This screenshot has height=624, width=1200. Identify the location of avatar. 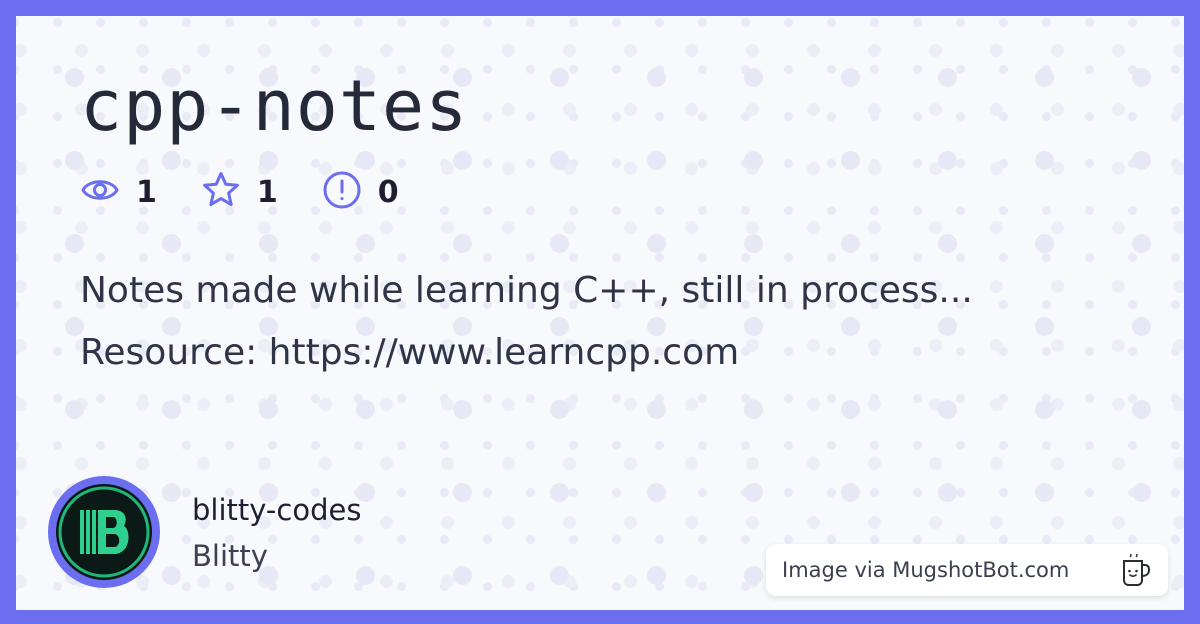
(104, 532).